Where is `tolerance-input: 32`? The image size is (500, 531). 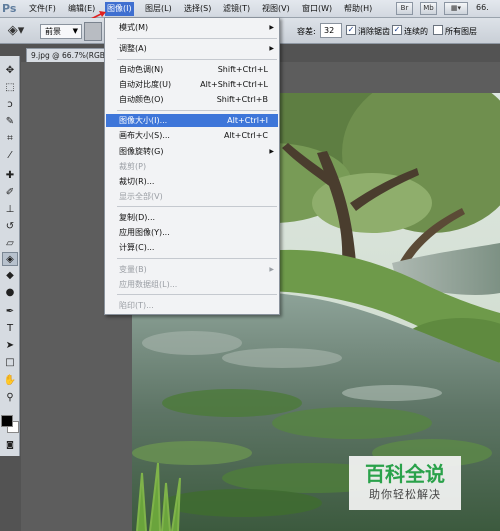 tolerance-input: 32 is located at coordinates (331, 30).